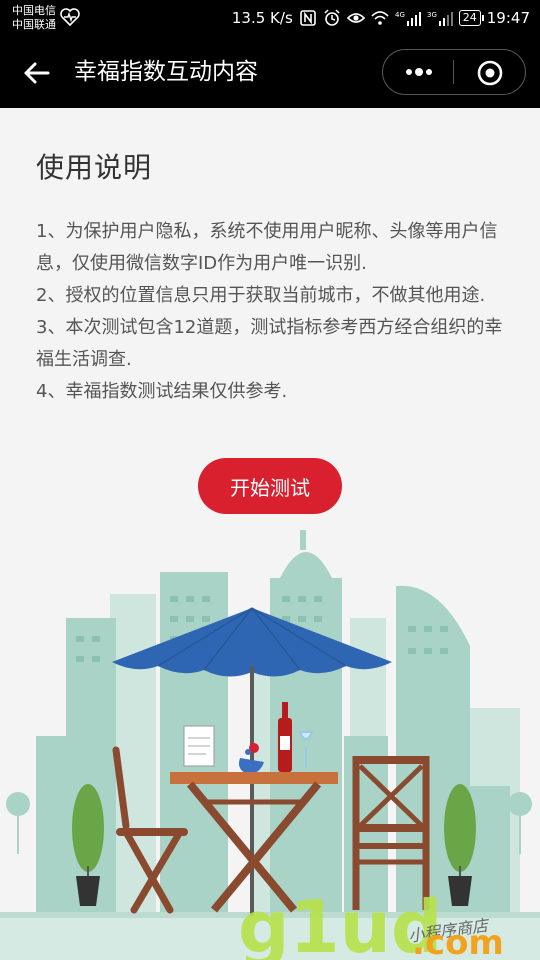 This screenshot has height=960, width=540. I want to click on status-right: 13.5 K/s 4G 3G 24 19:47, so click(381, 18).